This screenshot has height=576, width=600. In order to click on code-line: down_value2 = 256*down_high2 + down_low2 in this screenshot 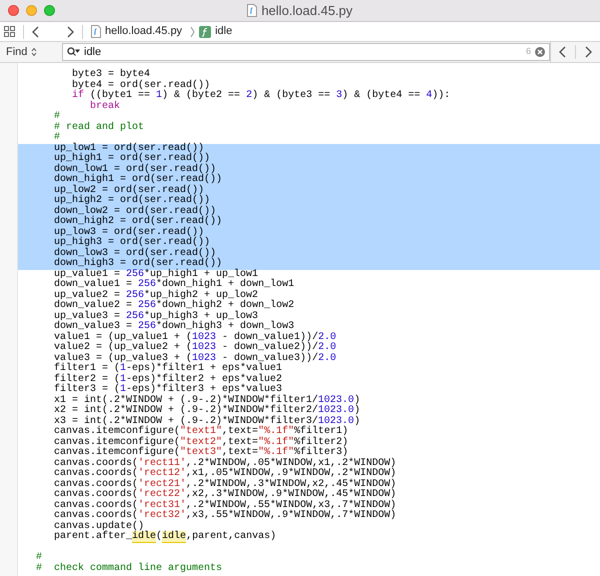, I will do `click(174, 306)`.